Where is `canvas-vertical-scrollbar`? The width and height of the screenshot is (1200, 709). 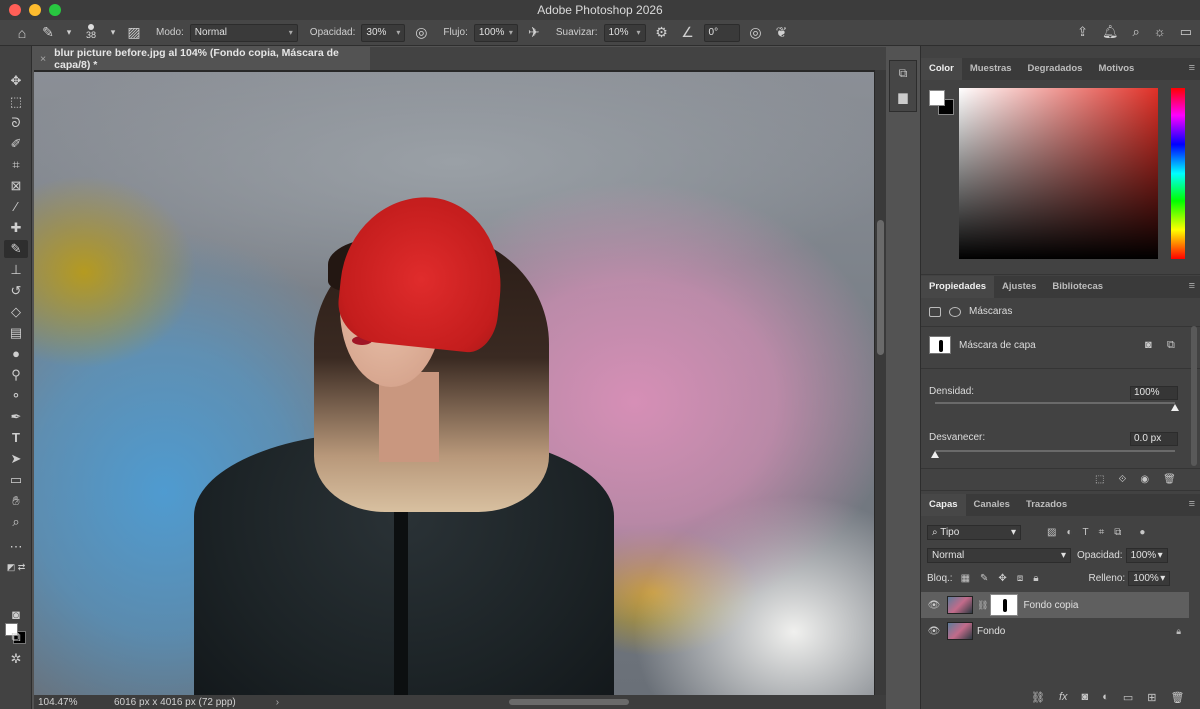 canvas-vertical-scrollbar is located at coordinates (880, 382).